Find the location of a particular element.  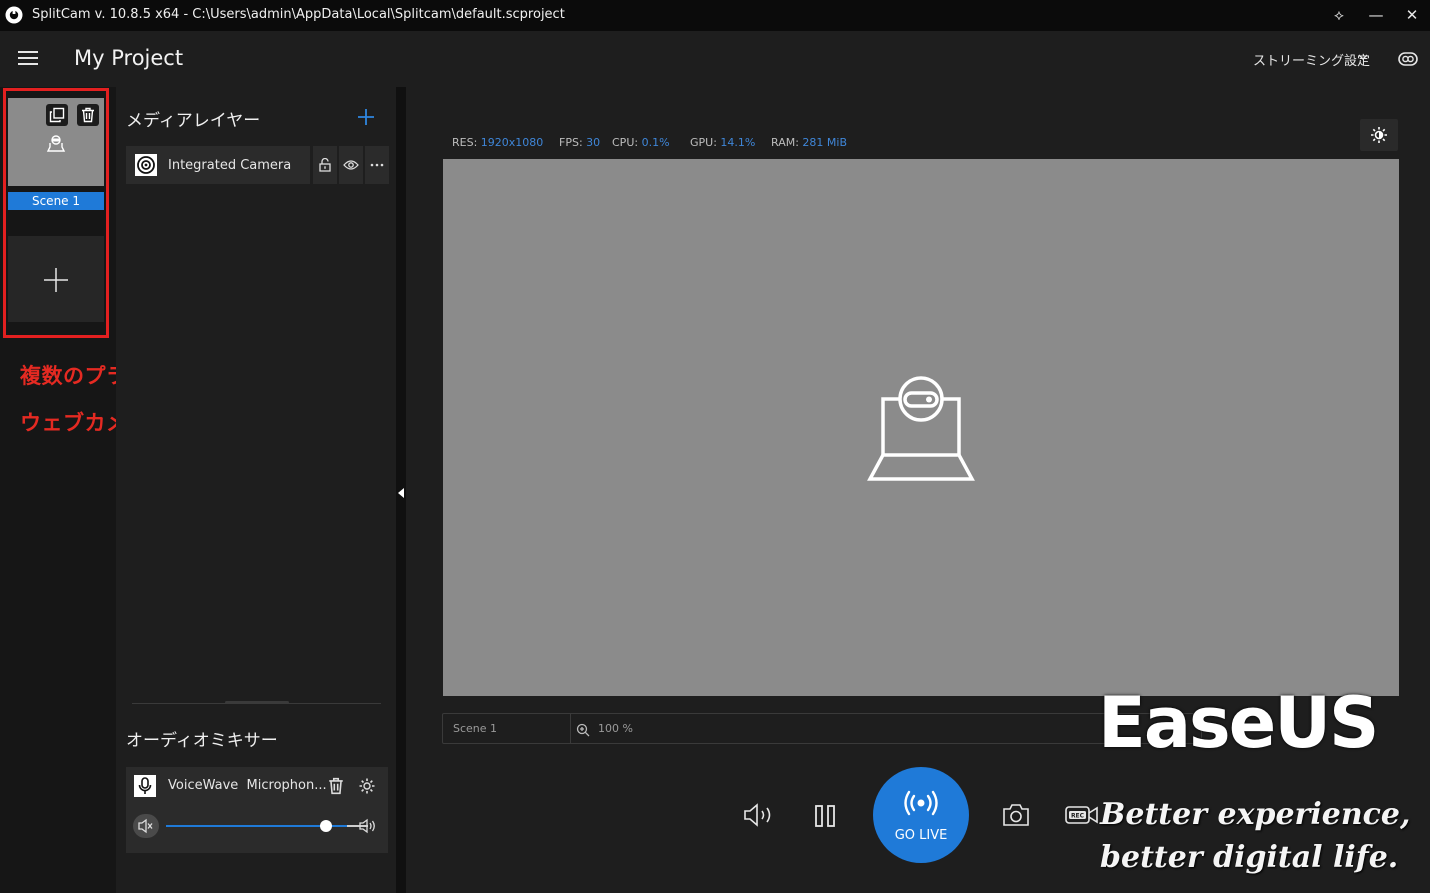

layer-more-button is located at coordinates (377, 165).